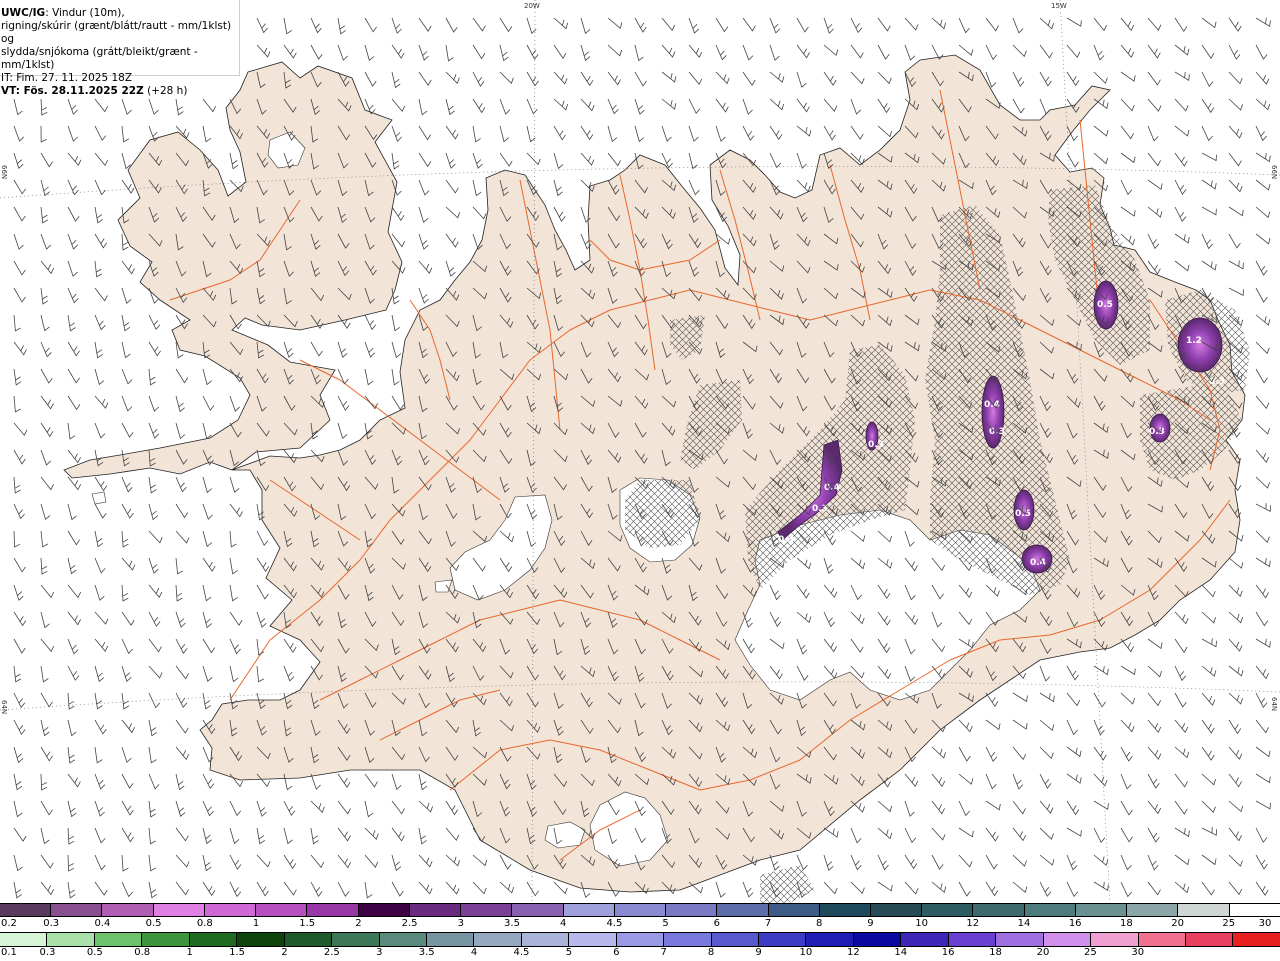 The width and height of the screenshot is (1280, 961). What do you see at coordinates (256, 923) in the screenshot?
I see `colorbar-tick-label: 1` at bounding box center [256, 923].